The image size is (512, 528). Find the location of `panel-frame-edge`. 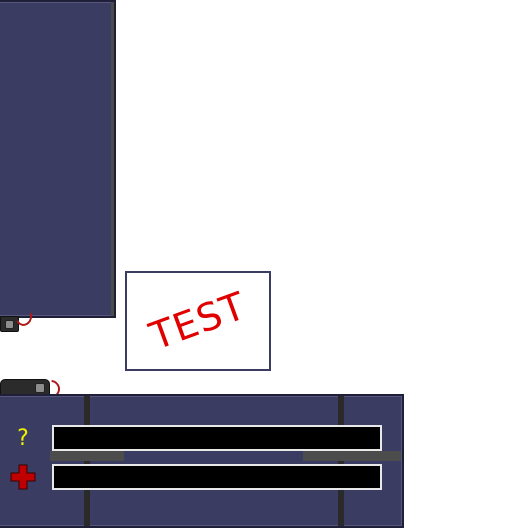

panel-frame-edge is located at coordinates (112, 159).